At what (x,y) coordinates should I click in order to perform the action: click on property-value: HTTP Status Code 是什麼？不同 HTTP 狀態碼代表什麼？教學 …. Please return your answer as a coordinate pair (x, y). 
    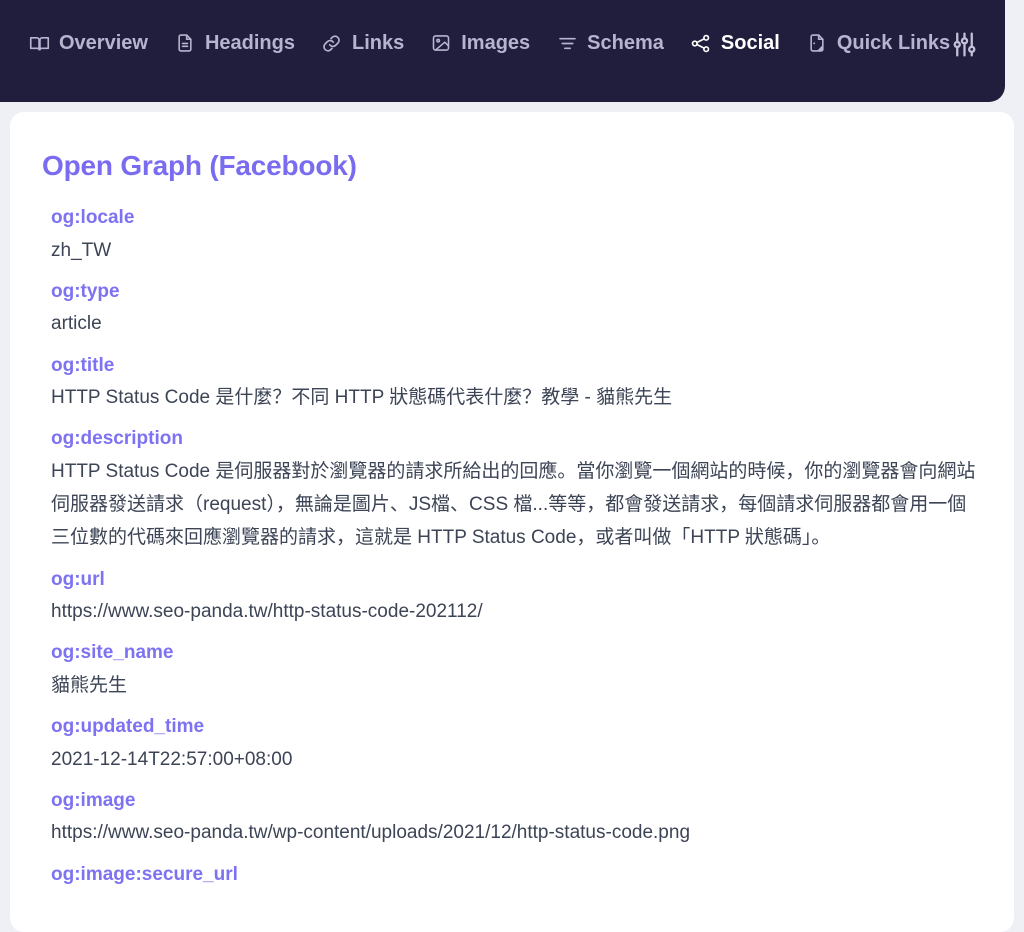
    Looking at the image, I should click on (362, 397).